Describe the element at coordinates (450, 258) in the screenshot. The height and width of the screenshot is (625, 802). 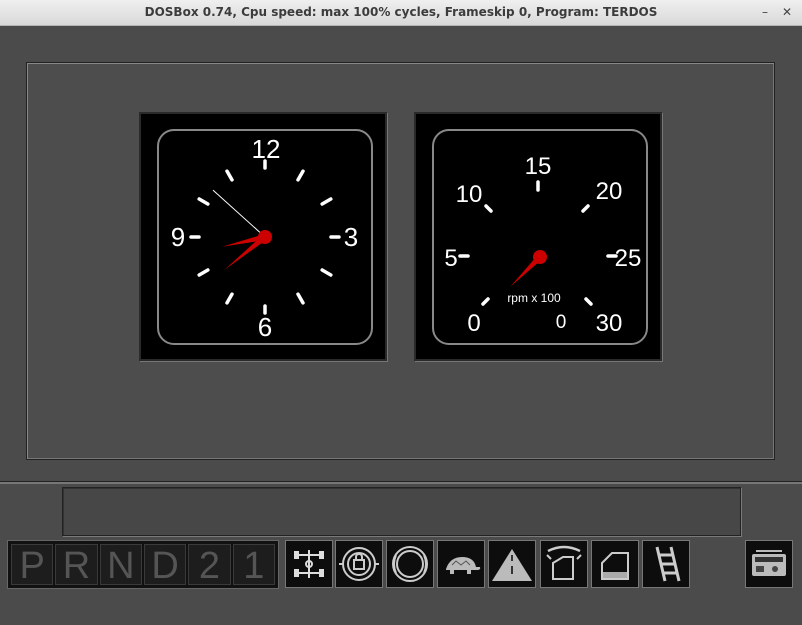
I see `tachometer-label-5: 5` at that location.